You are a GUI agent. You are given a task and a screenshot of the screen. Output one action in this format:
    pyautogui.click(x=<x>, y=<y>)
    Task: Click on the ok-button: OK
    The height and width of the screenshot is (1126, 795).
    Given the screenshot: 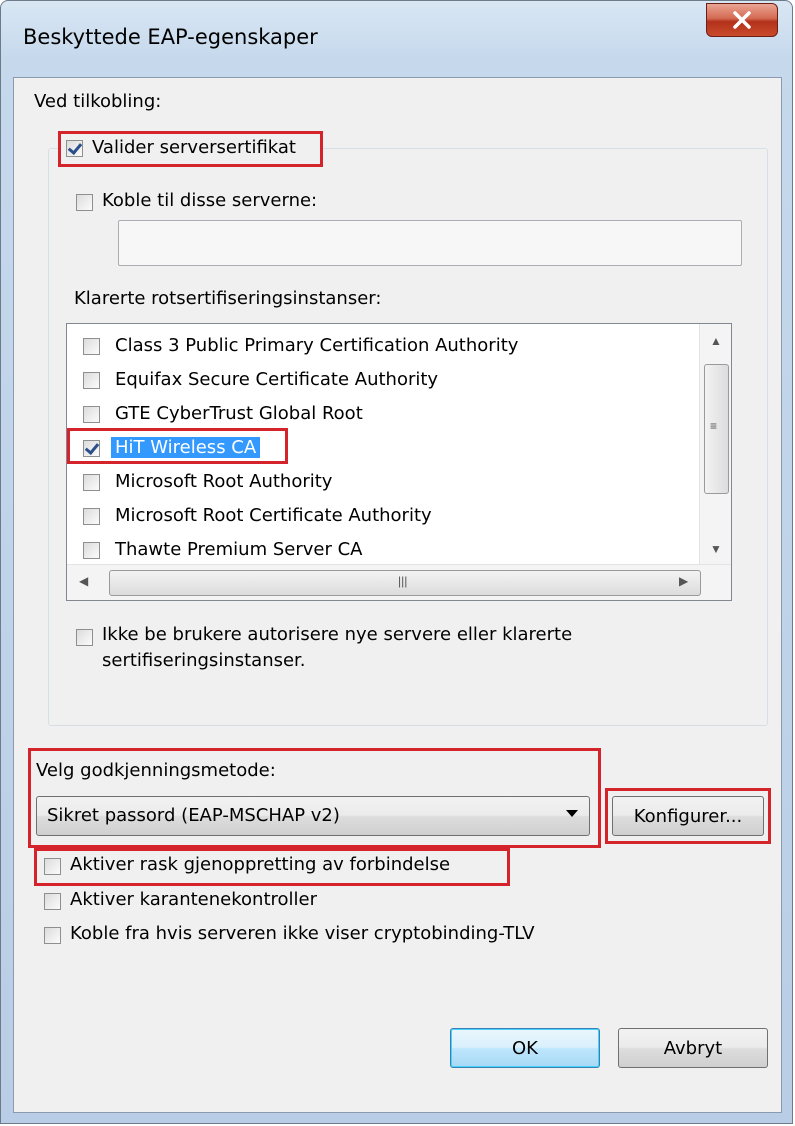 What is the action you would take?
    pyautogui.click(x=525, y=1048)
    